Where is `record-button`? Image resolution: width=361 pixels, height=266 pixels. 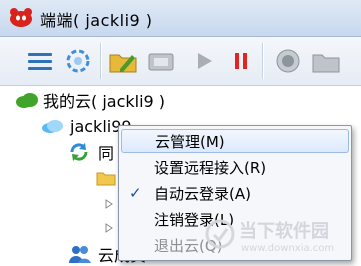
record-button is located at coordinates (288, 61).